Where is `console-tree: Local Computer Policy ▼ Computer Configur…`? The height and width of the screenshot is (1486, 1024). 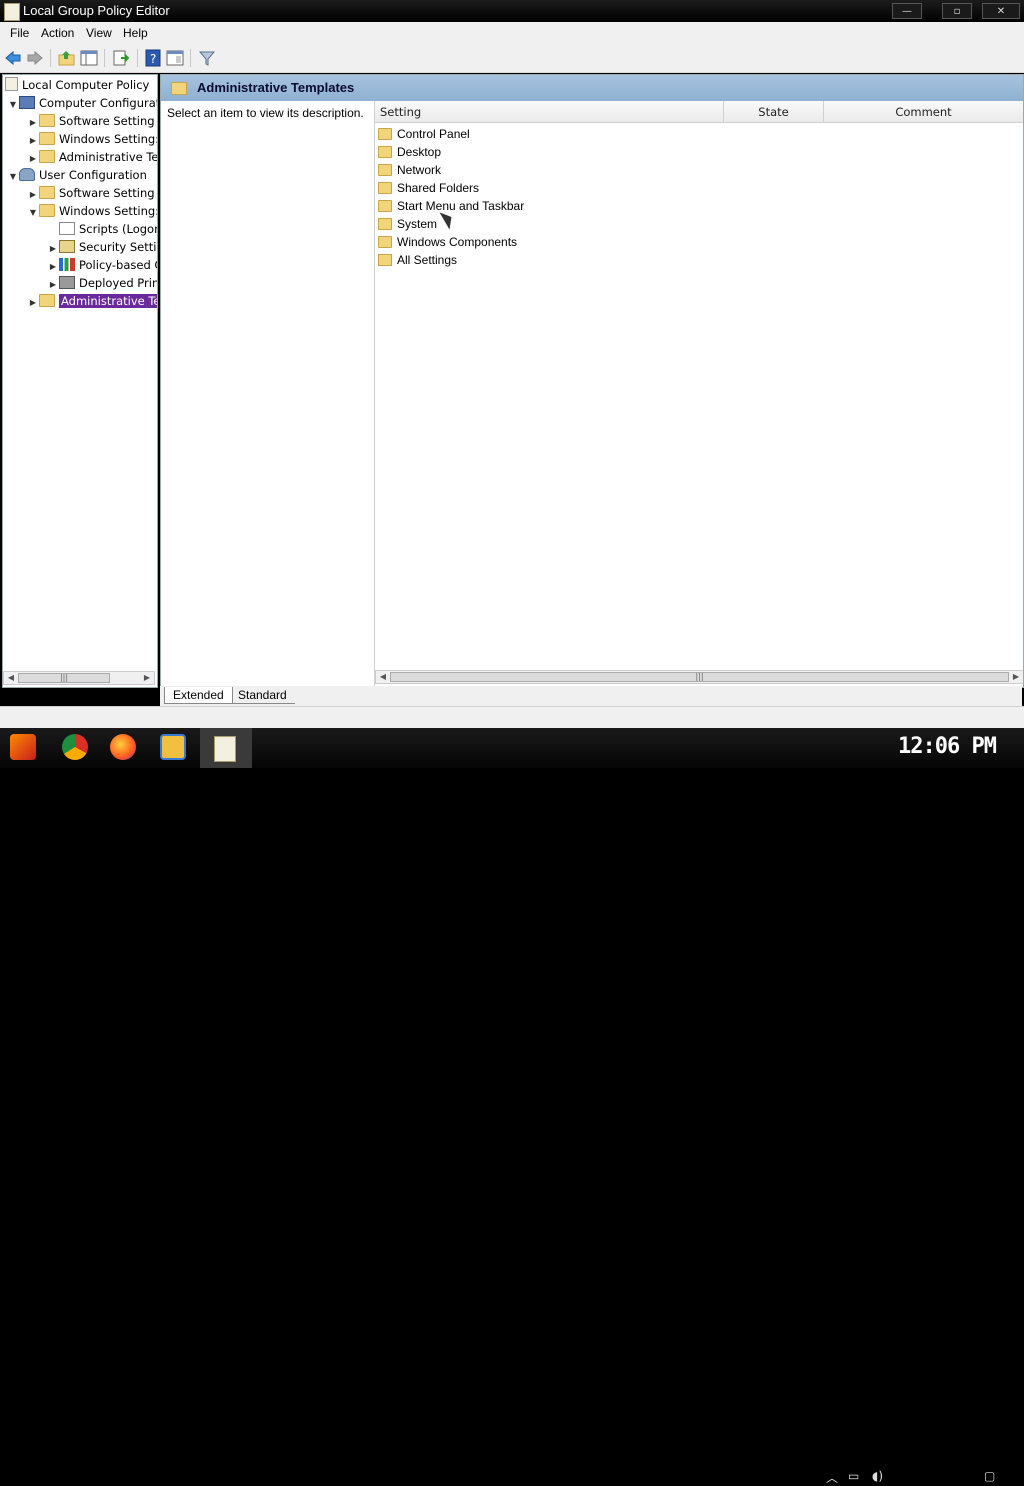 console-tree: Local Computer Policy ▼ Computer Configur… is located at coordinates (80, 381).